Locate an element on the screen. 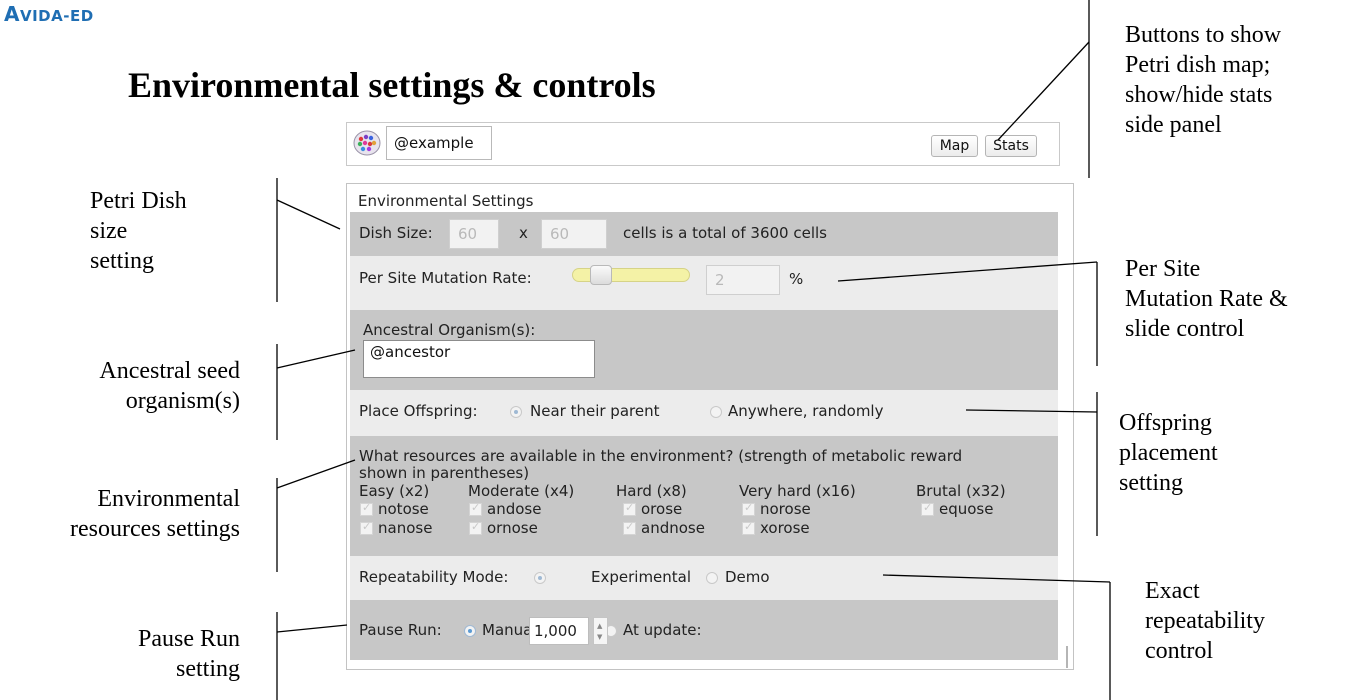 The image size is (1351, 700). annotation-line: Mutation Rate & is located at coordinates (1206, 299).